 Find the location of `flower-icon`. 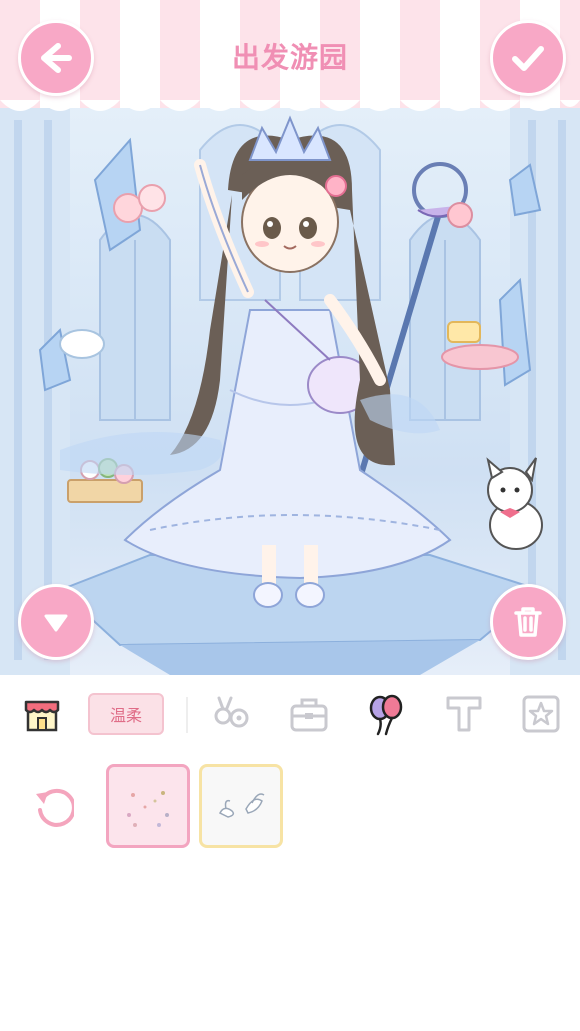

flower-icon is located at coordinates (231, 712).